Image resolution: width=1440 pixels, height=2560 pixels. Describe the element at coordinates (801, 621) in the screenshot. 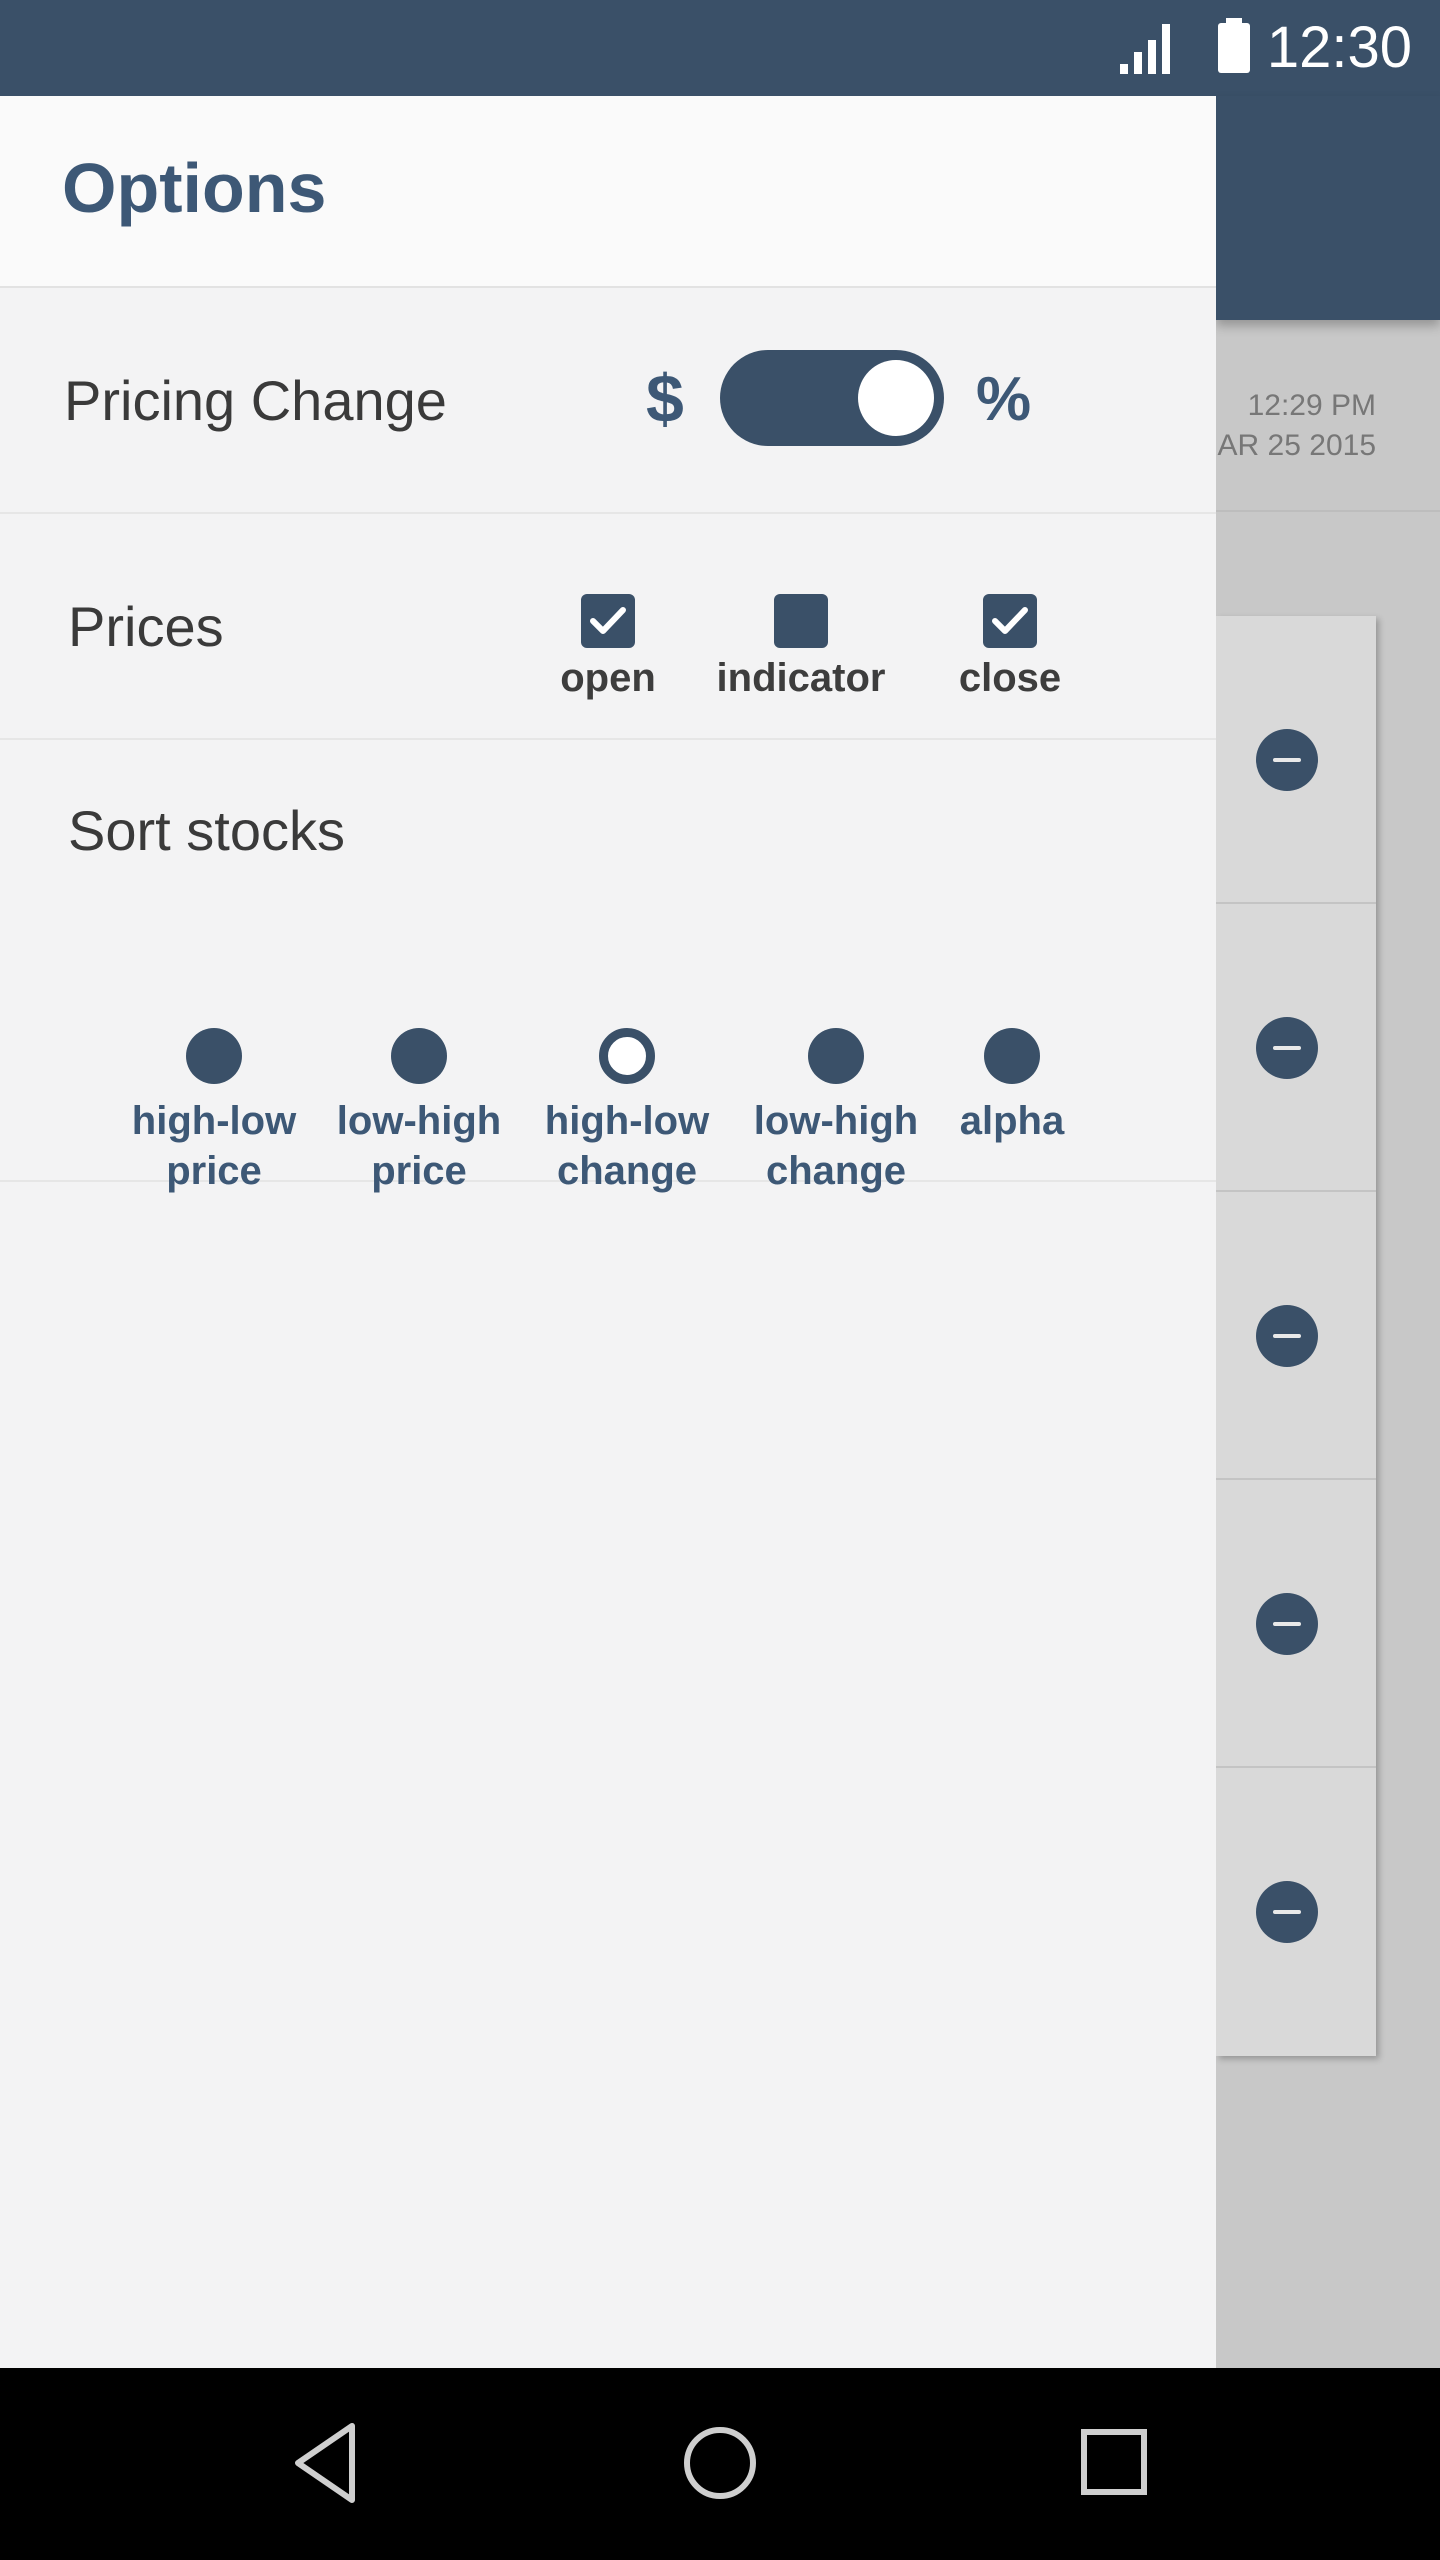

I see `checkbox-unchecked` at that location.